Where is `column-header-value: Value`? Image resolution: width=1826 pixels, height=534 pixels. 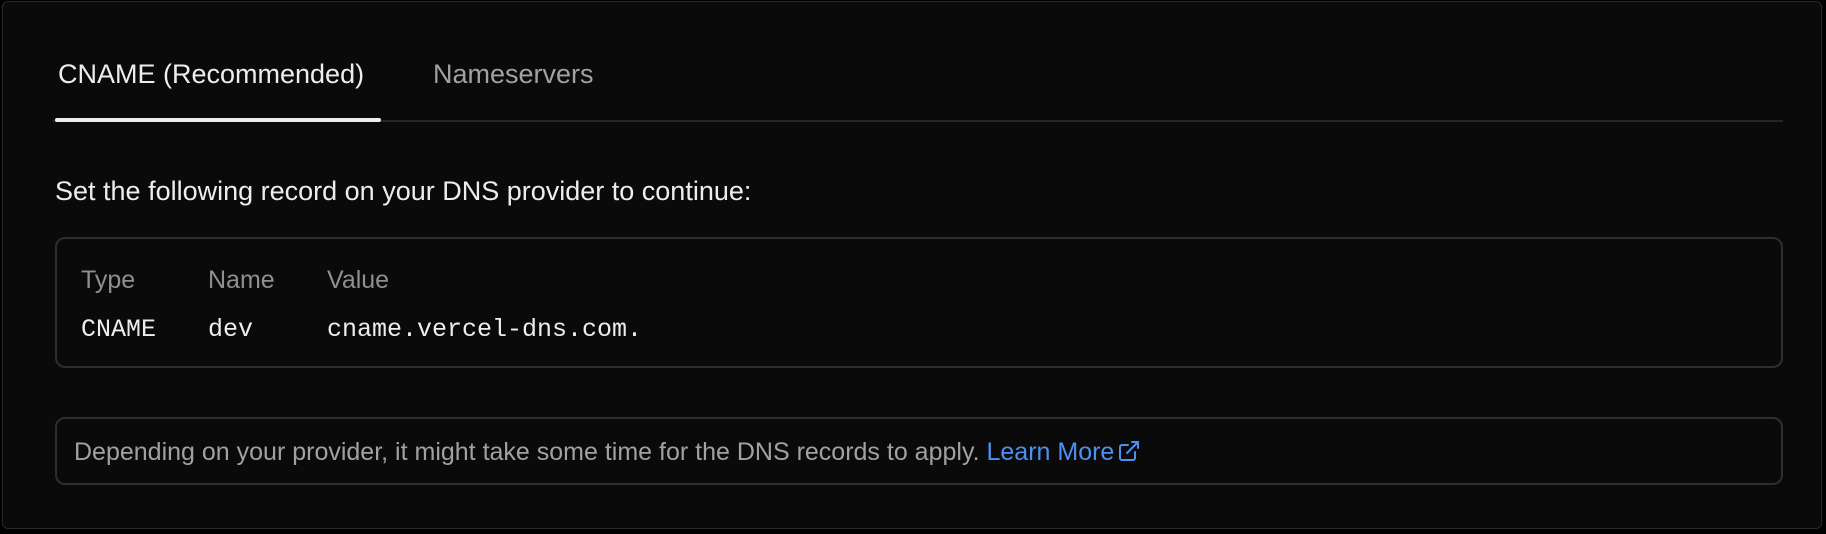
column-header-value: Value is located at coordinates (358, 280).